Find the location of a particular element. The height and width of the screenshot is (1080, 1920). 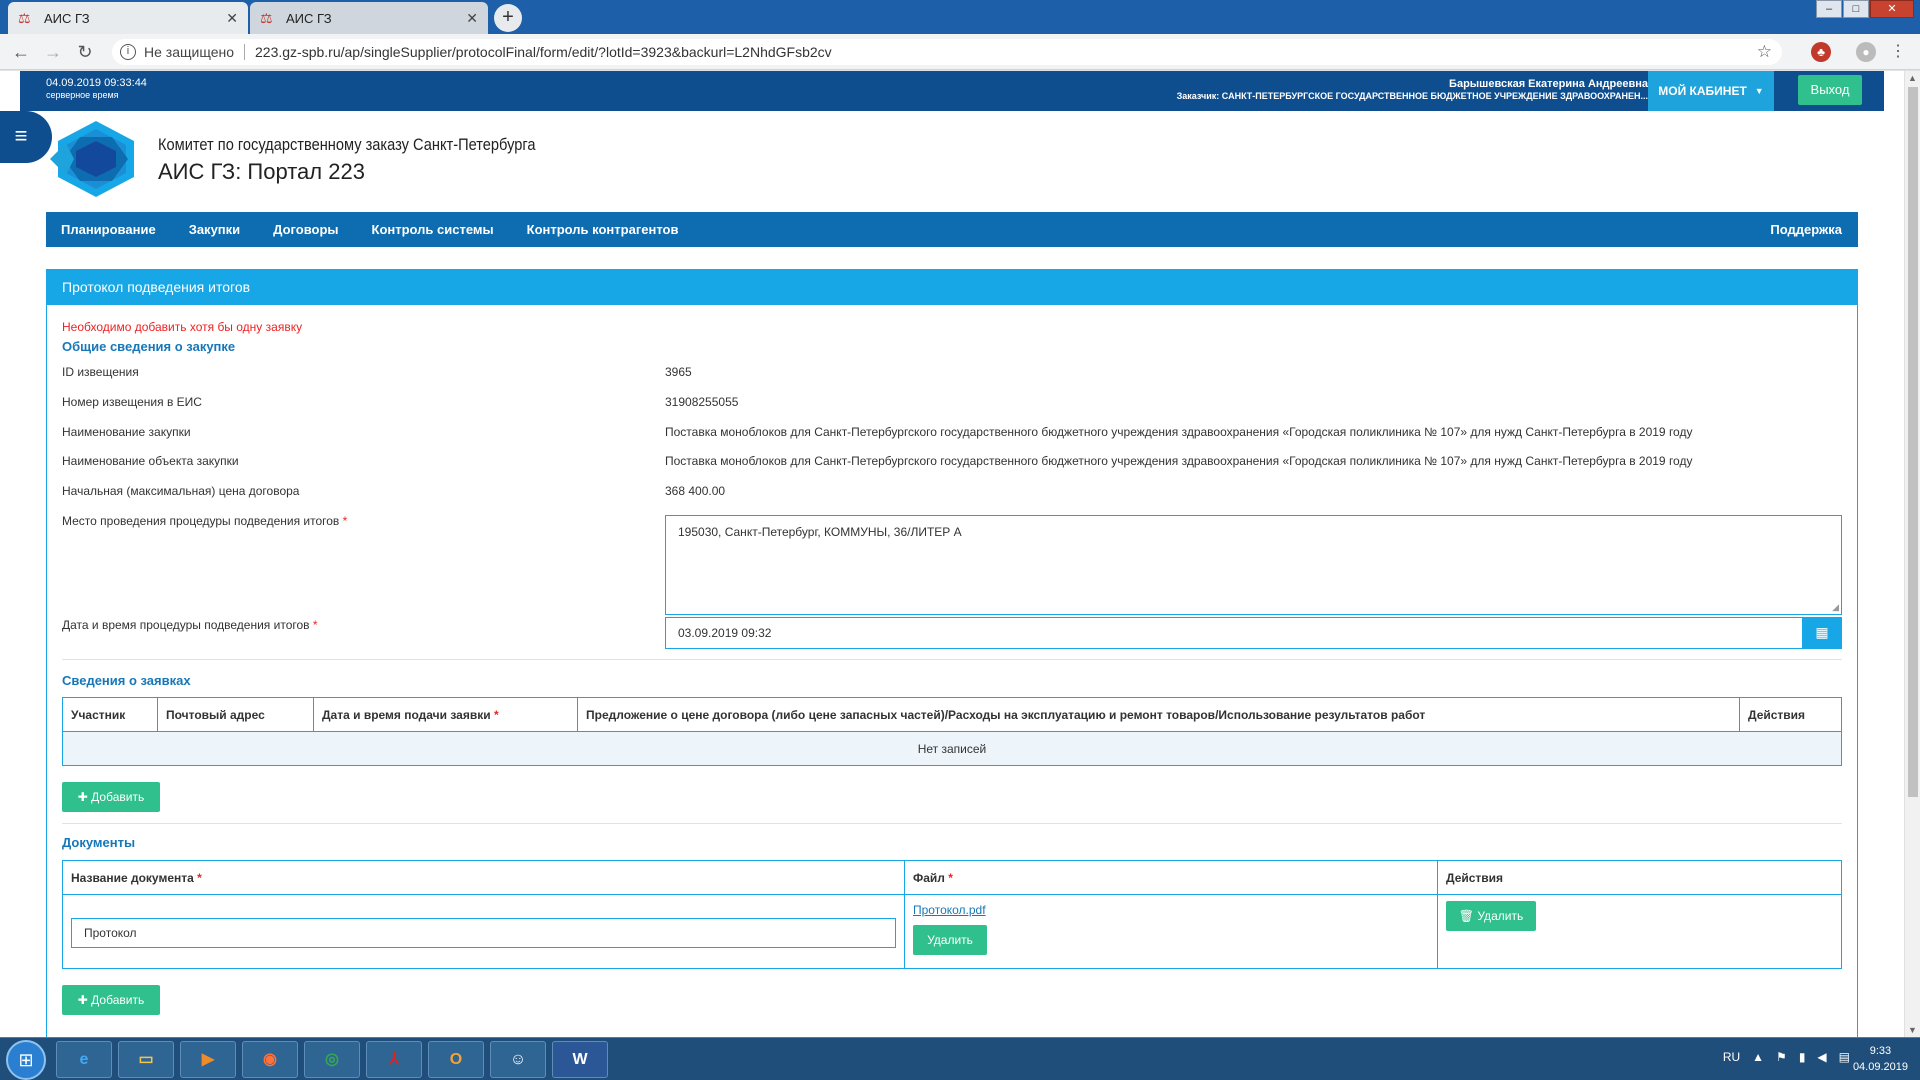

taskbar-date: 04.09.2019 is located at coordinates (1880, 1067).